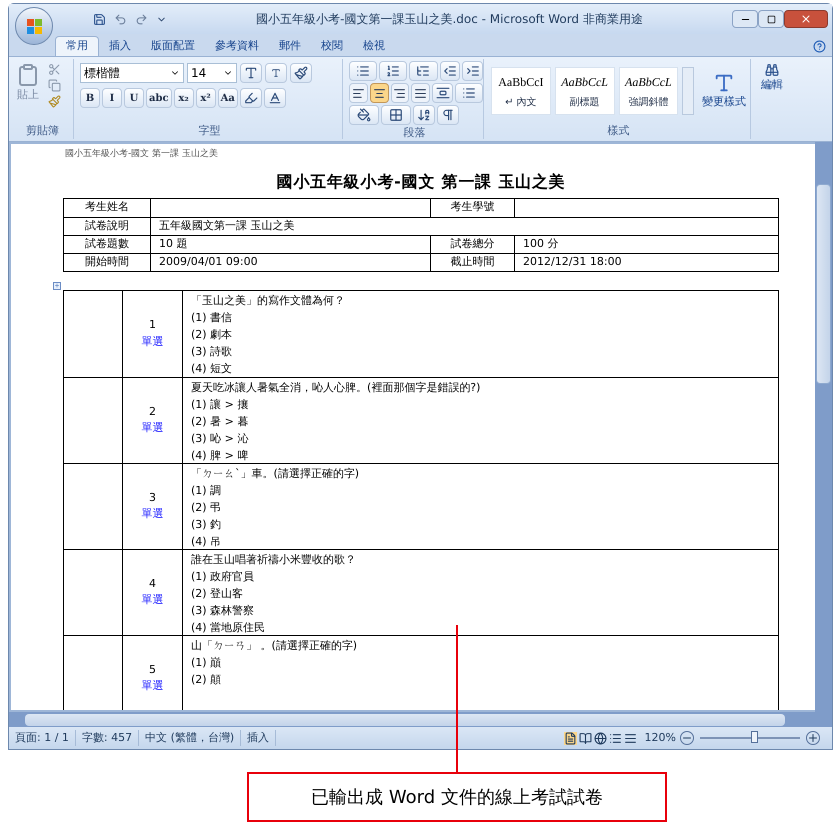  I want to click on status-item: 插入, so click(258, 738).